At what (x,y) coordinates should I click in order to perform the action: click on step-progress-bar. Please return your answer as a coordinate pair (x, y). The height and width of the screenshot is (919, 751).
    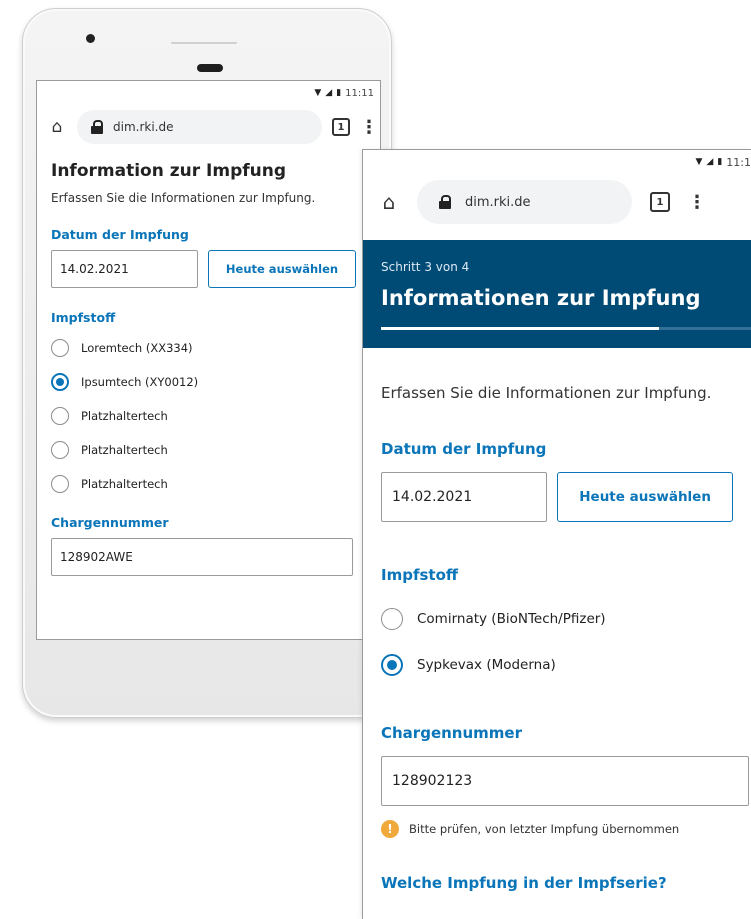
    Looking at the image, I should click on (566, 328).